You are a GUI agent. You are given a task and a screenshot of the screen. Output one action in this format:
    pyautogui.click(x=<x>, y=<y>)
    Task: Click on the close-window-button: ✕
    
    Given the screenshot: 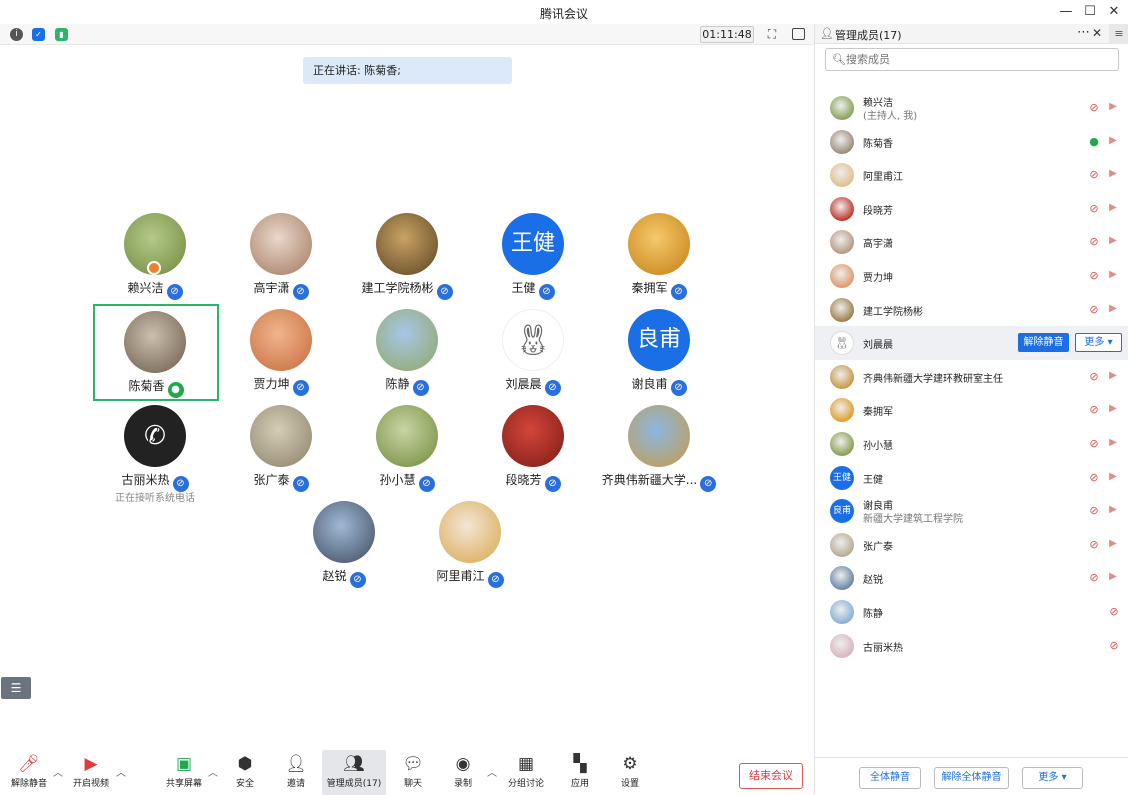 What is the action you would take?
    pyautogui.click(x=1114, y=12)
    